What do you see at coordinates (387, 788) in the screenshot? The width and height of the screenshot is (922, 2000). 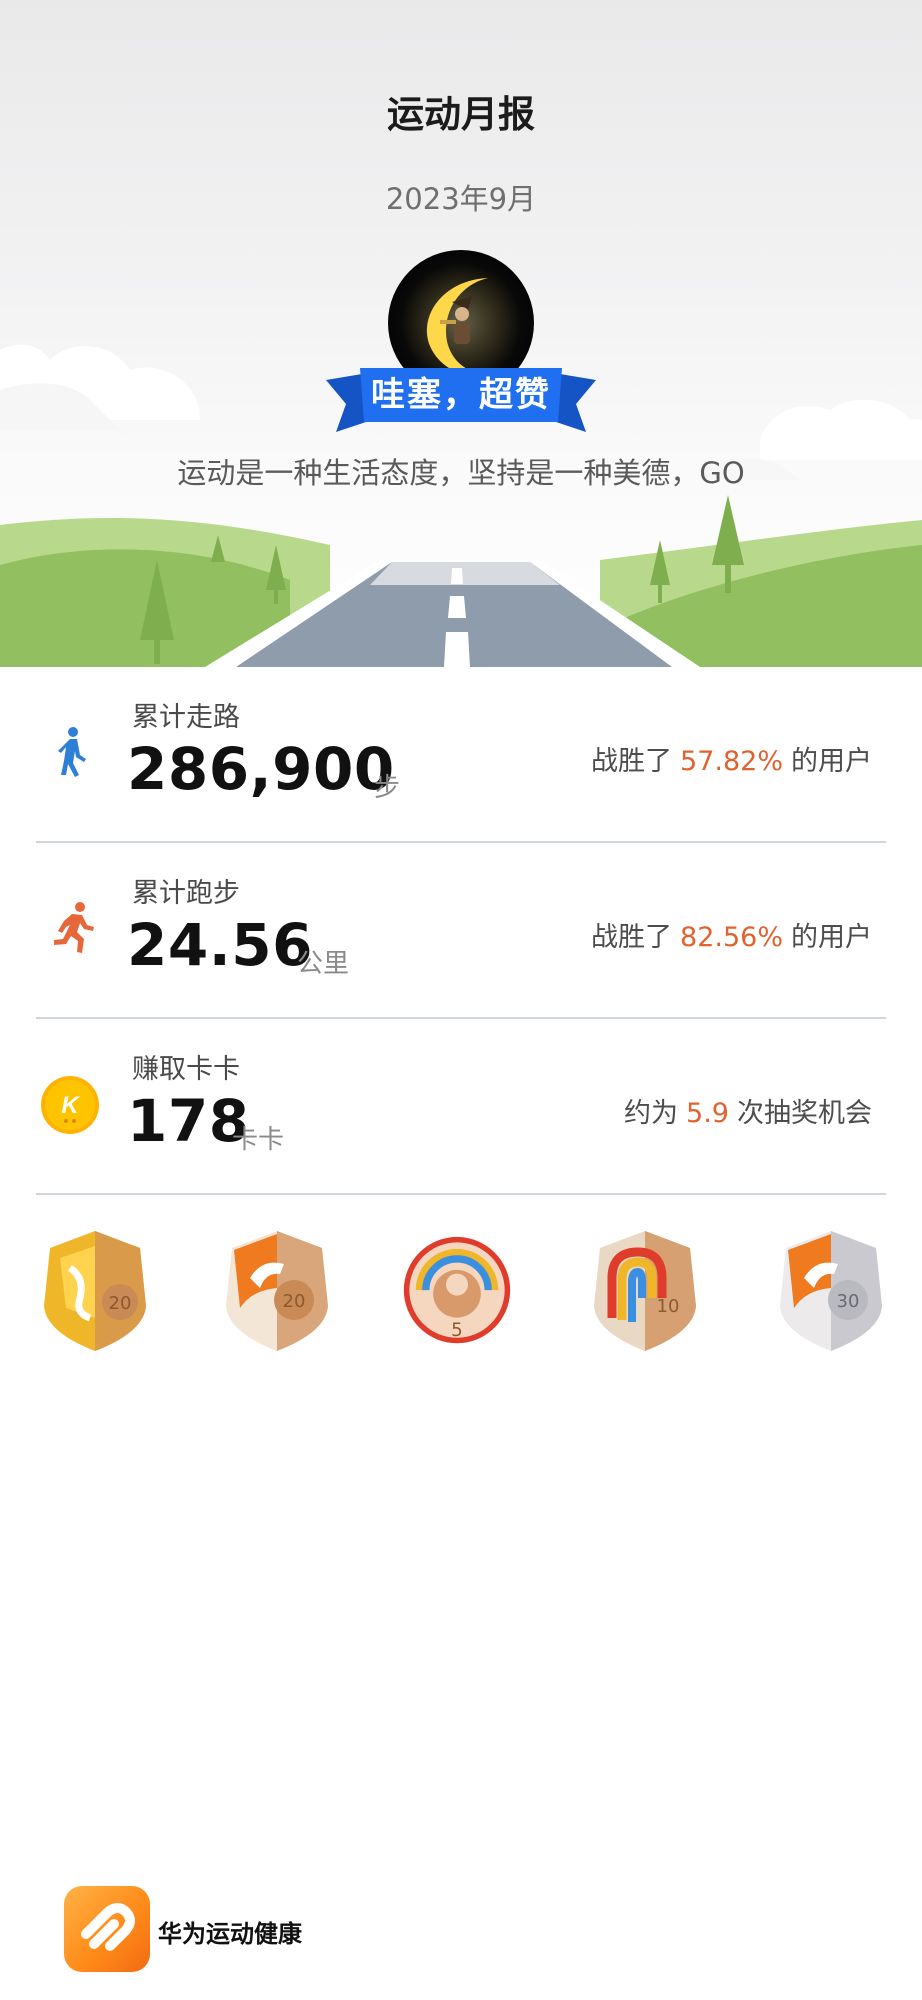 I see `stat-unit: 步` at bounding box center [387, 788].